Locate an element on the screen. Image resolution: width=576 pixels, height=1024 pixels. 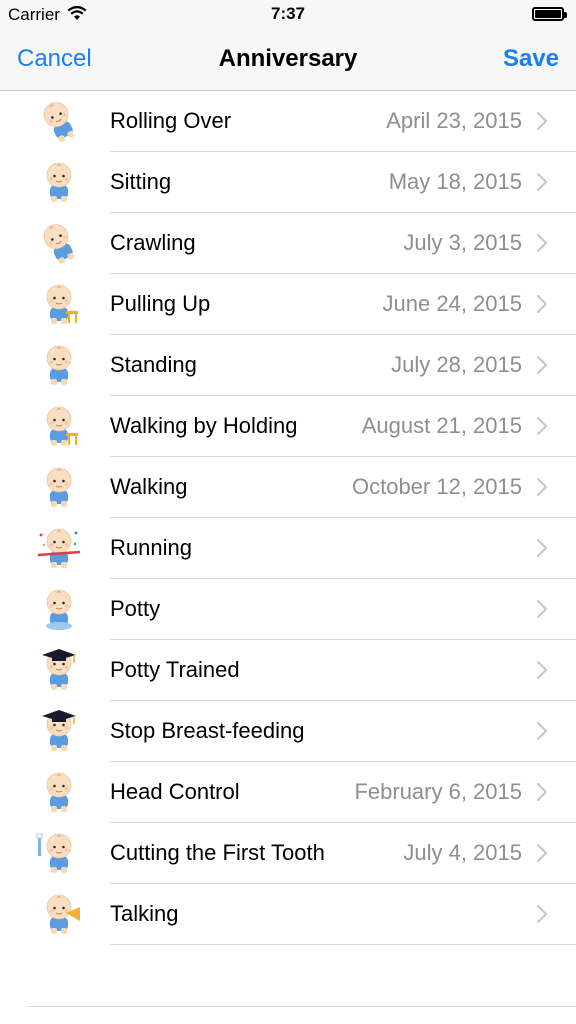
milestone-date: October 12, 2015 is located at coordinates (436, 486).